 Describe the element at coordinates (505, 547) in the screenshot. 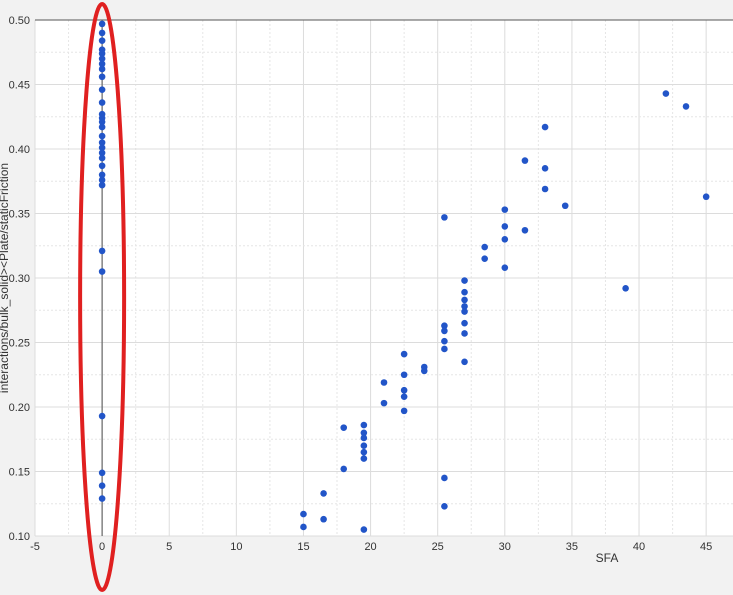

I see `x-tick-label: 30` at that location.